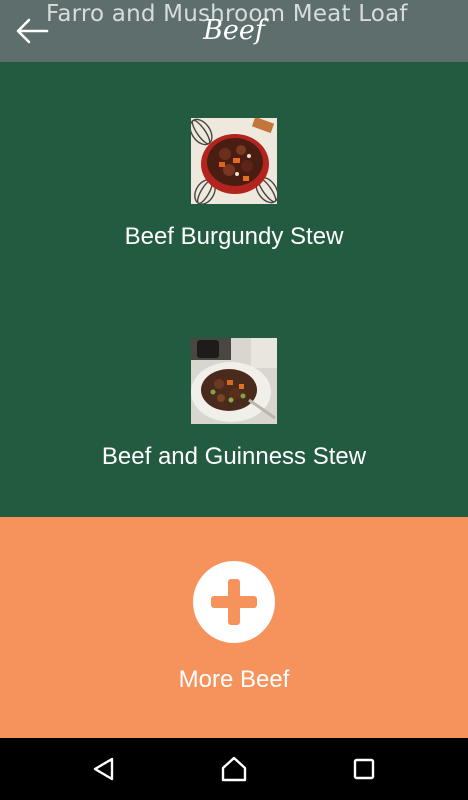 This screenshot has width=468, height=800. I want to click on nav-home-button, so click(234, 769).